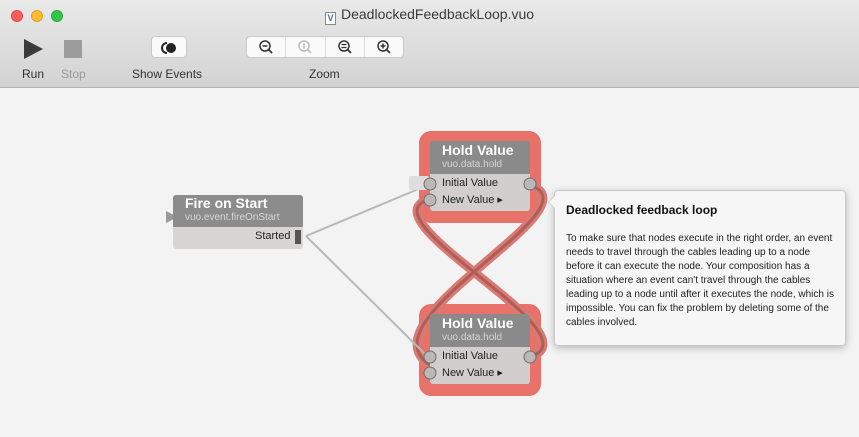 The width and height of the screenshot is (859, 437). Describe the element at coordinates (472, 337) in the screenshot. I see `hold-value-bottom-class: vuo.data.hold` at that location.